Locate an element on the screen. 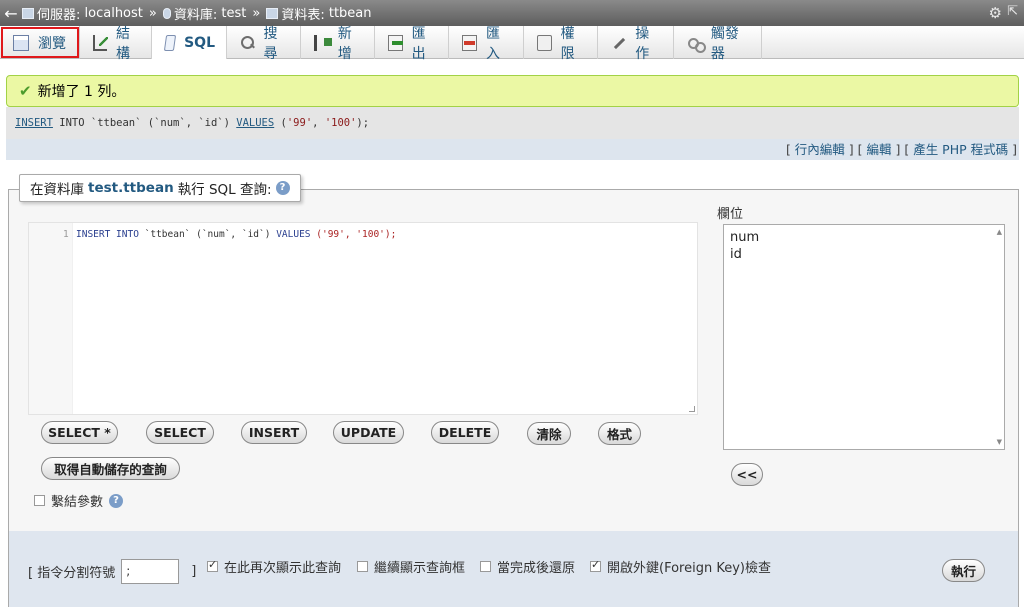  query-value-1: '99' is located at coordinates (299, 123).